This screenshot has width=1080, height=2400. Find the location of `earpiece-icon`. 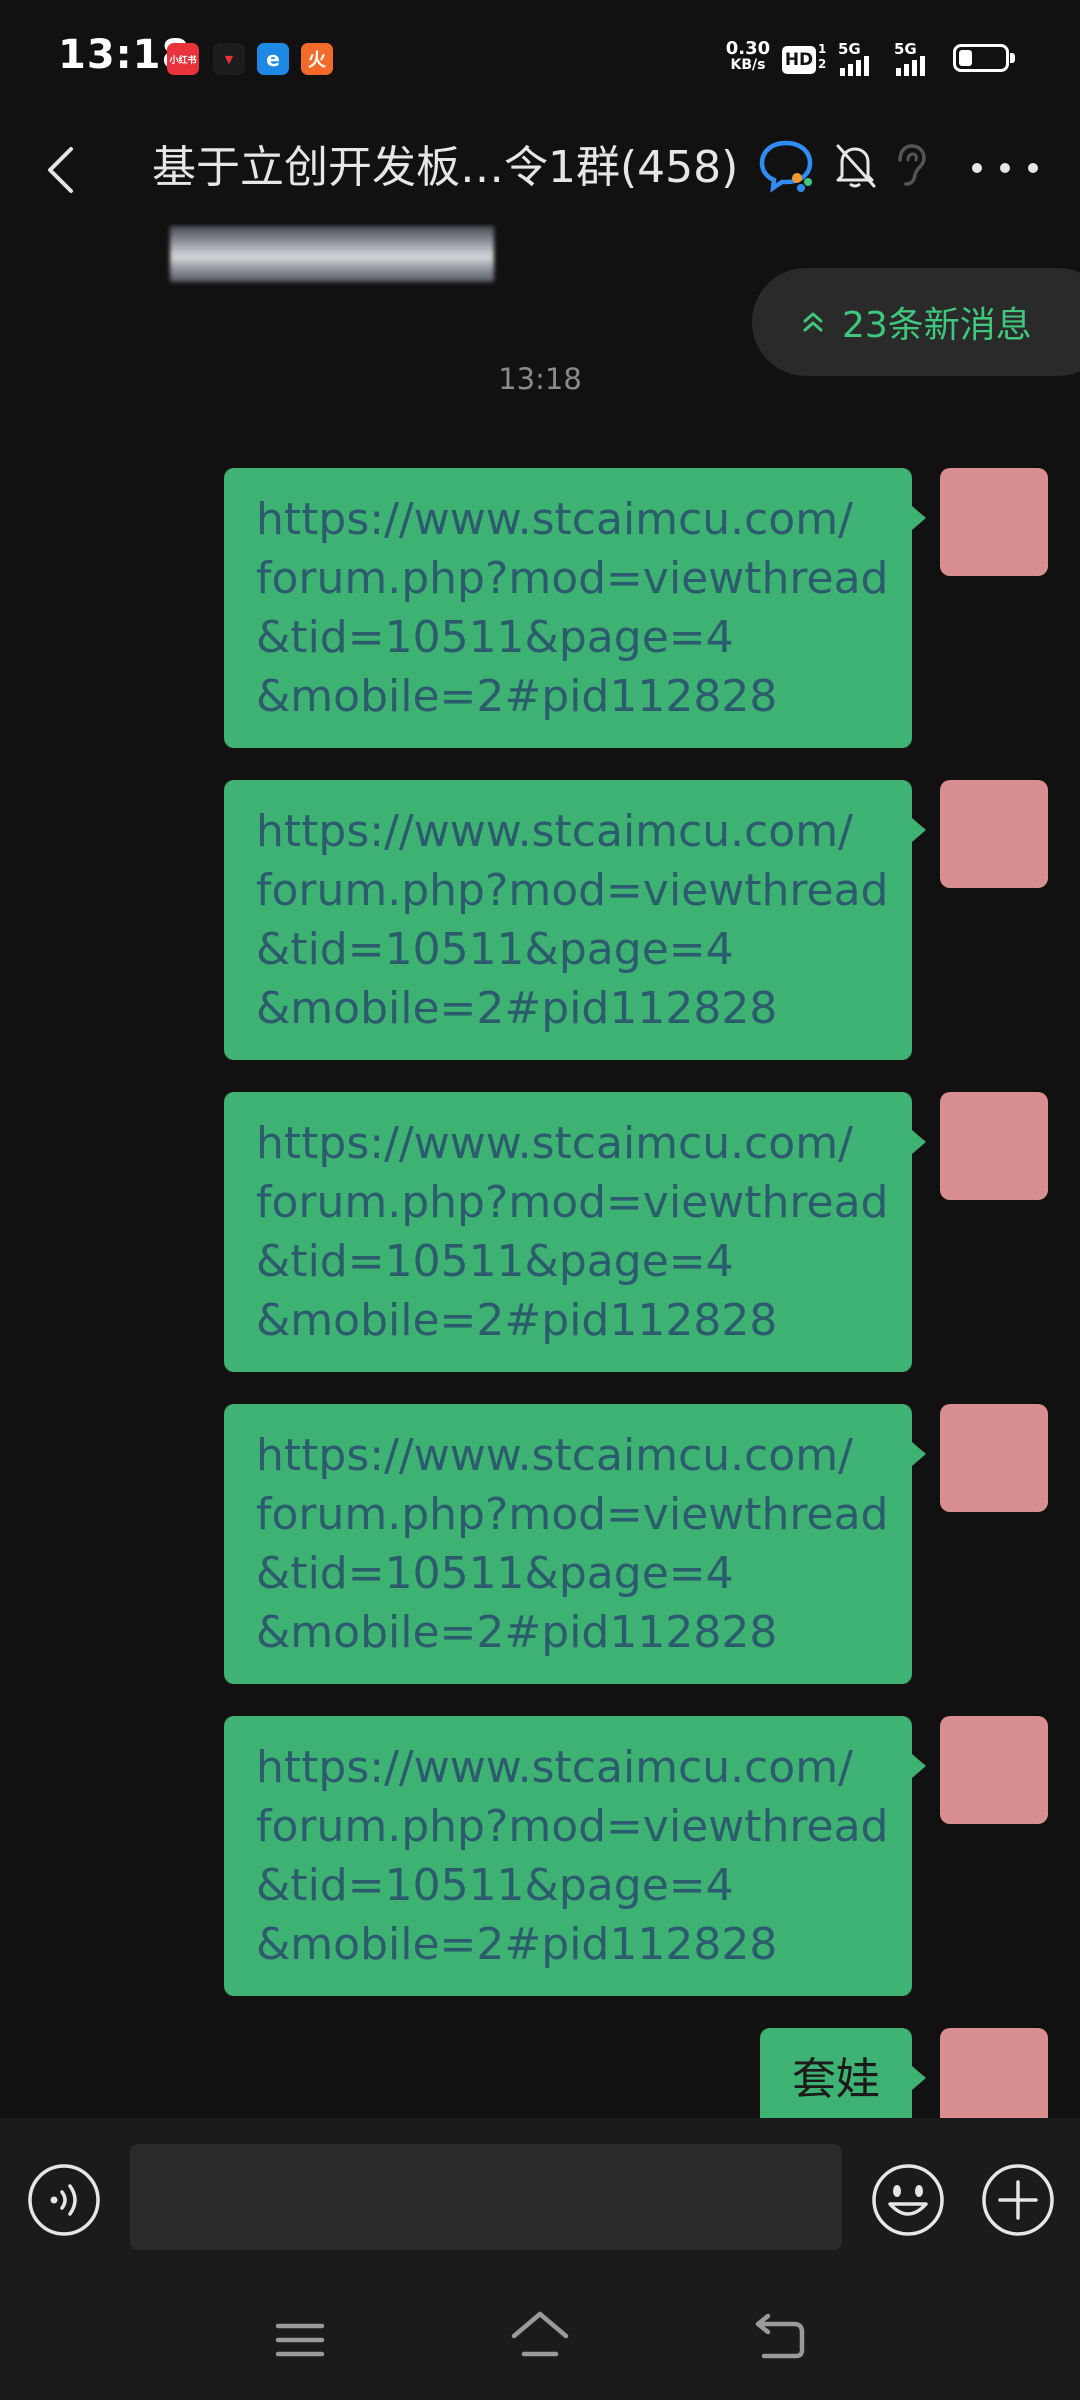

earpiece-icon is located at coordinates (910, 165).